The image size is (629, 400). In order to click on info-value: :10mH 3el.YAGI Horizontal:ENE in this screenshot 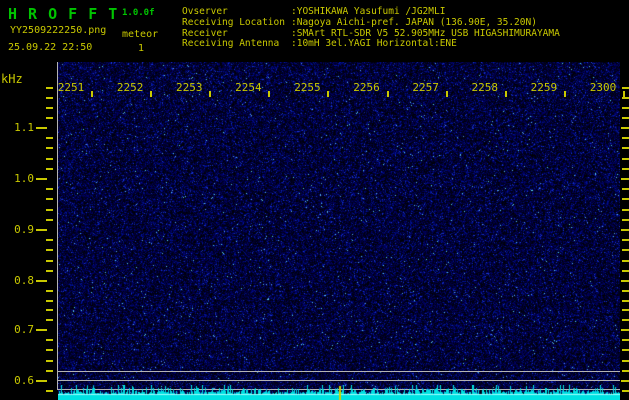, I will do `click(374, 44)`.